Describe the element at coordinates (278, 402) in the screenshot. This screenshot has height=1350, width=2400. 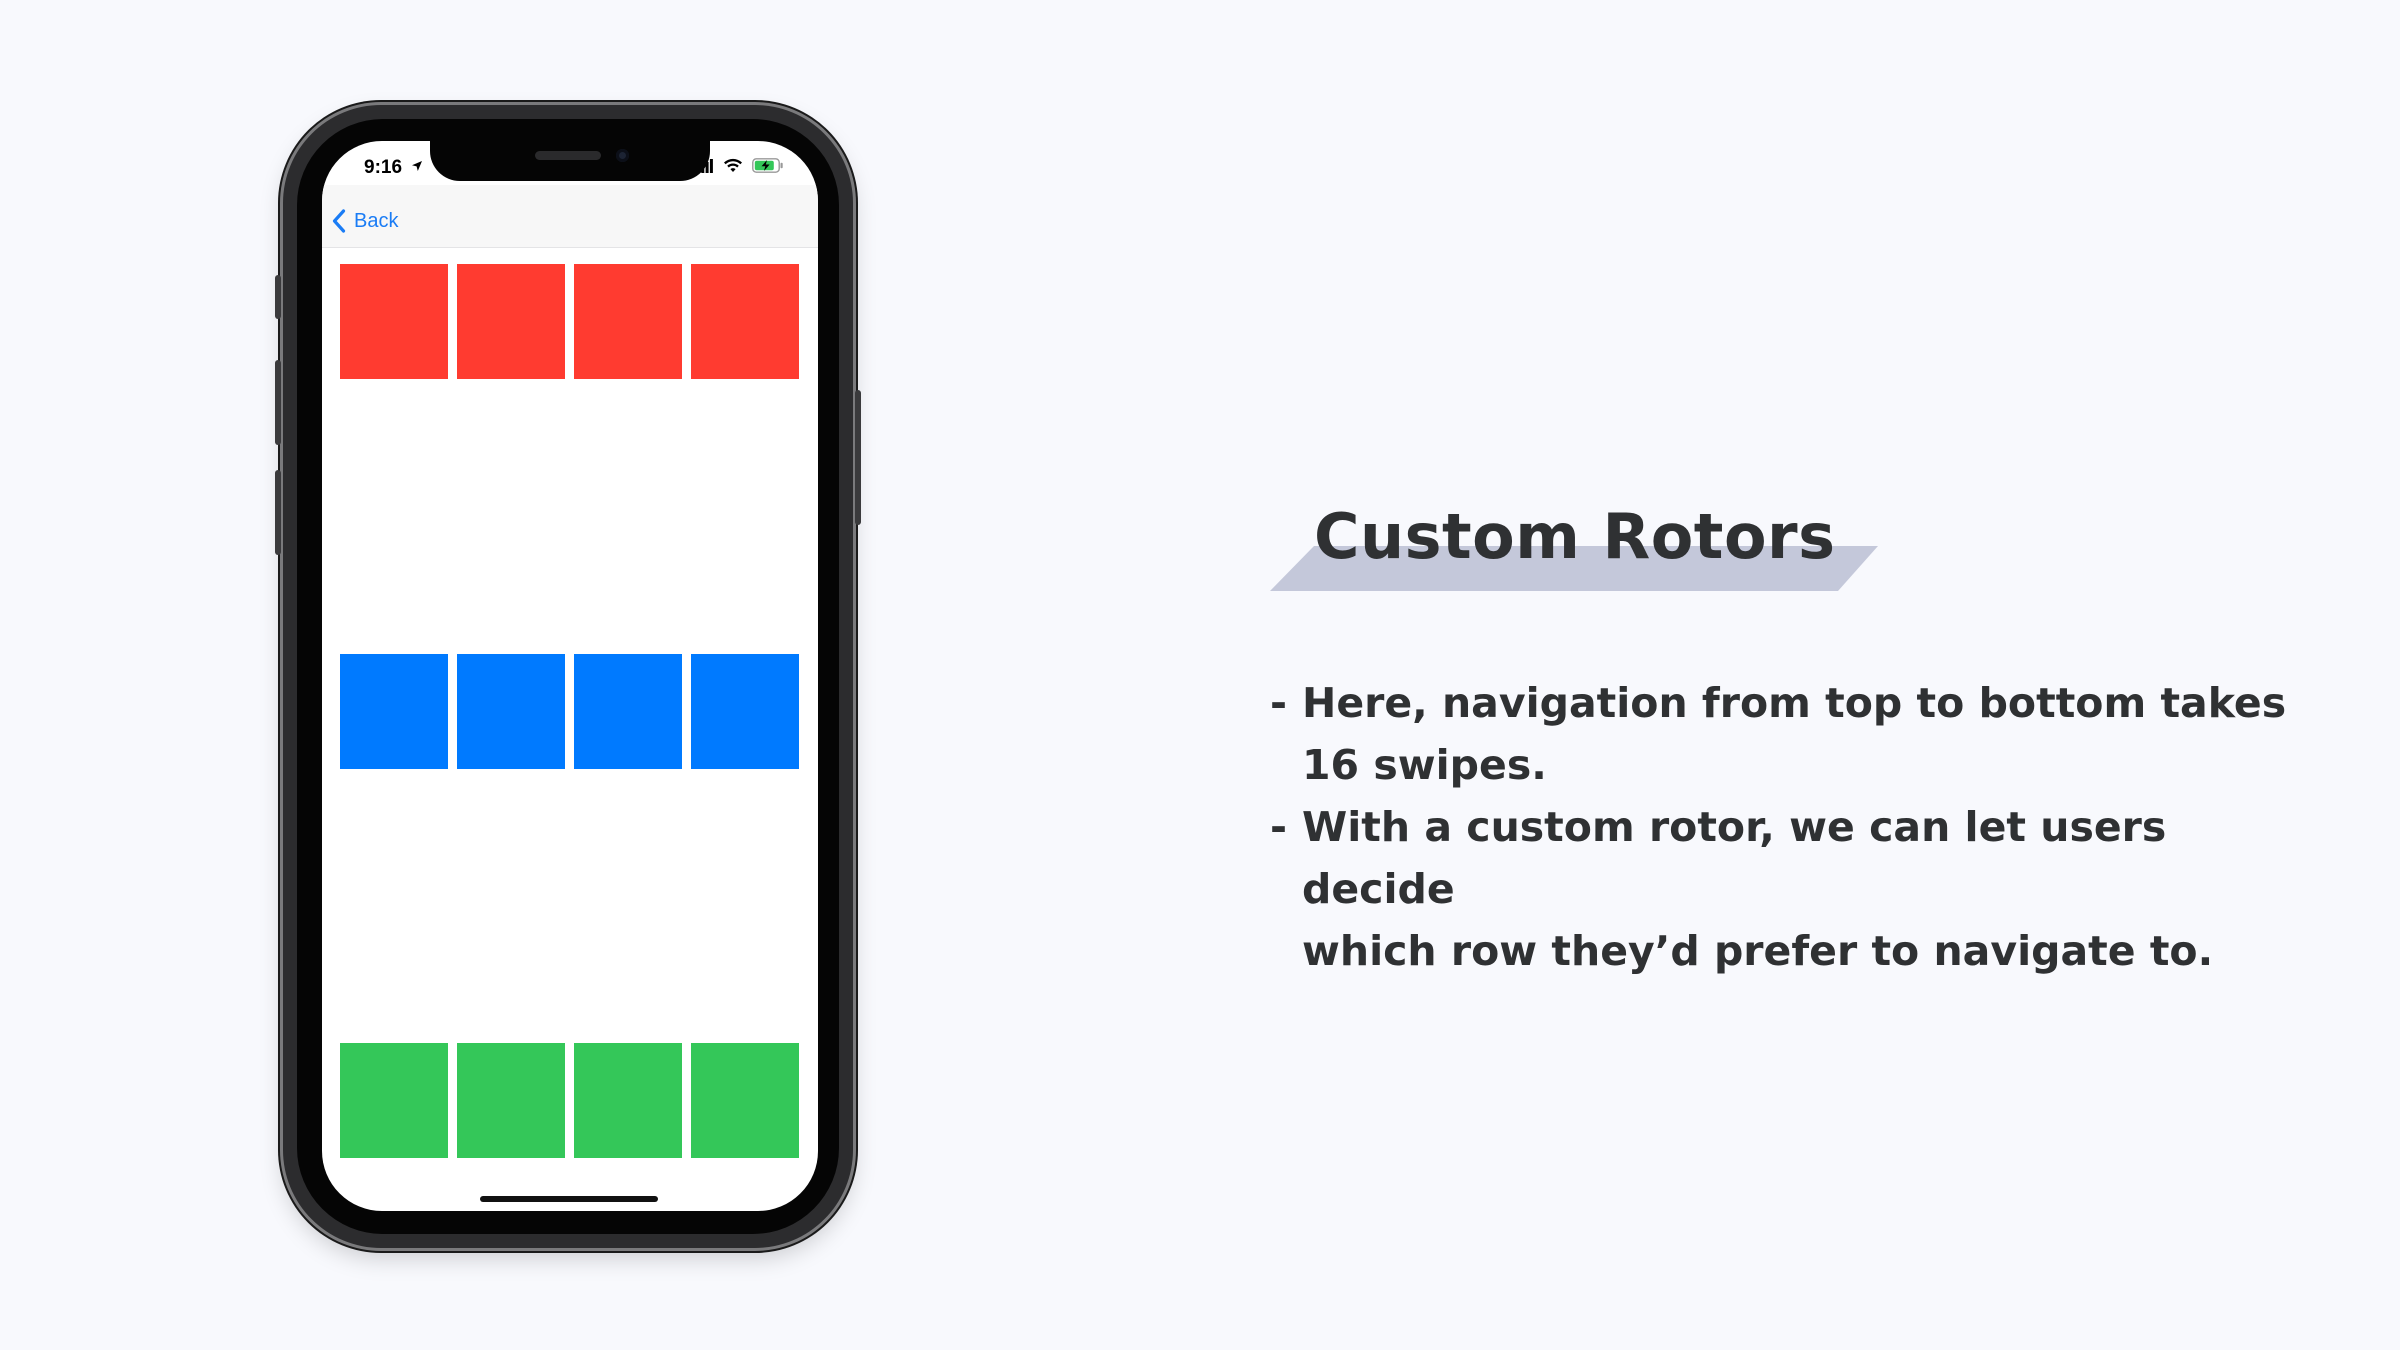
I see `volume-up-button` at that location.